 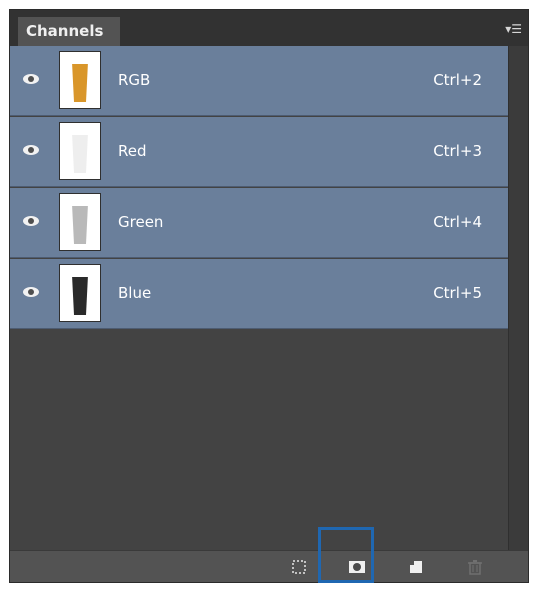 What do you see at coordinates (135, 293) in the screenshot?
I see `channel-name: Blue` at bounding box center [135, 293].